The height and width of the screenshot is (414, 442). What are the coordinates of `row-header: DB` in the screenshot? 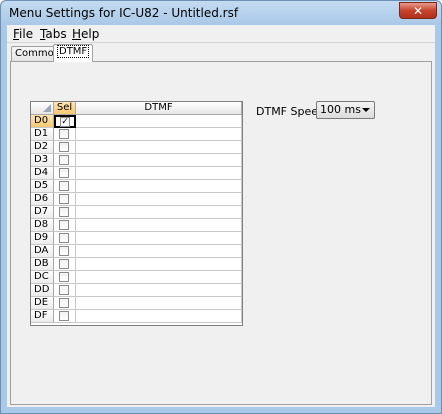 It's located at (42, 264).